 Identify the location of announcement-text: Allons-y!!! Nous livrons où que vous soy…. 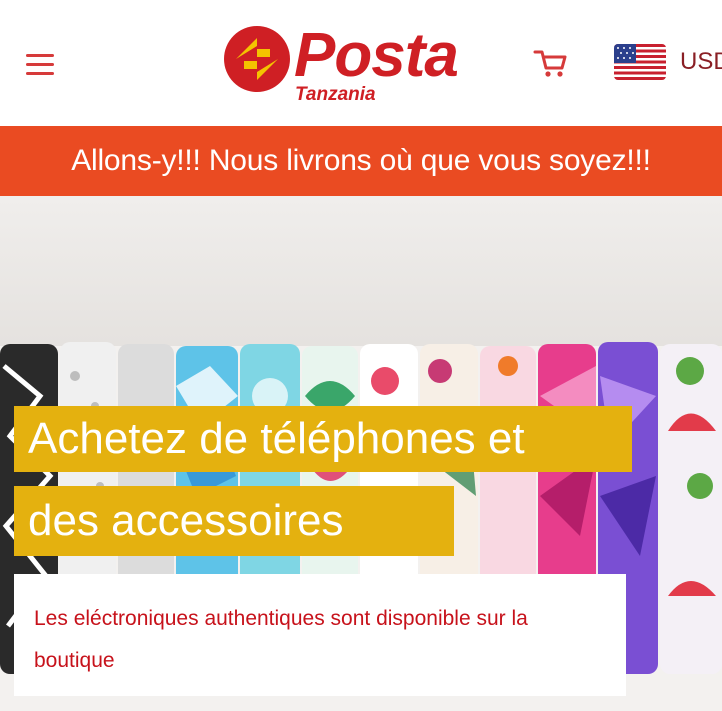
(361, 160).